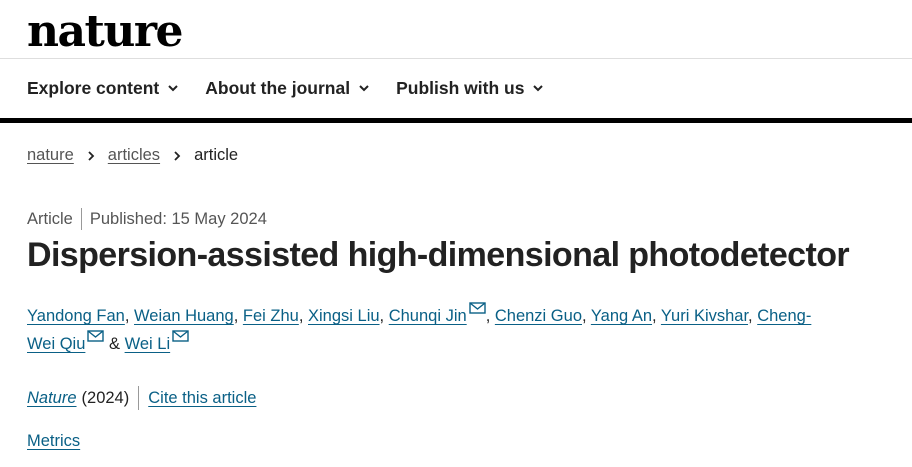 This screenshot has height=467, width=912. I want to click on author-link: Chenzi Guo, so click(538, 316).